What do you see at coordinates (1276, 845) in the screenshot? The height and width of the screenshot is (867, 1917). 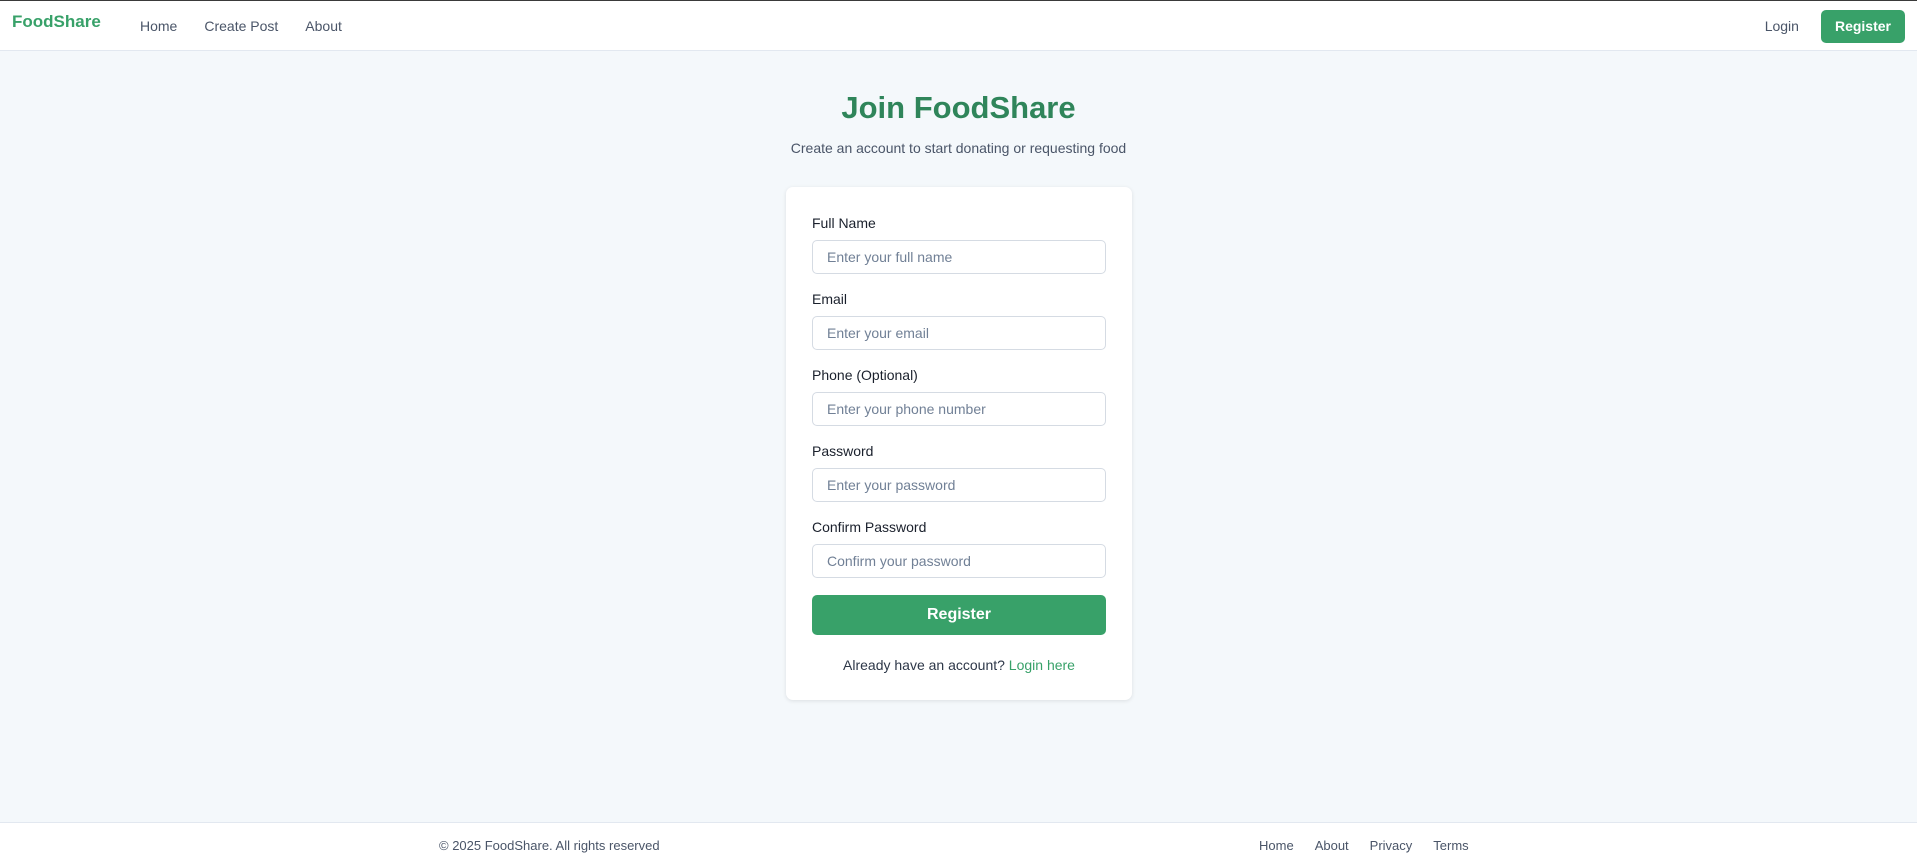 I see `footer-link-home: Home` at bounding box center [1276, 845].